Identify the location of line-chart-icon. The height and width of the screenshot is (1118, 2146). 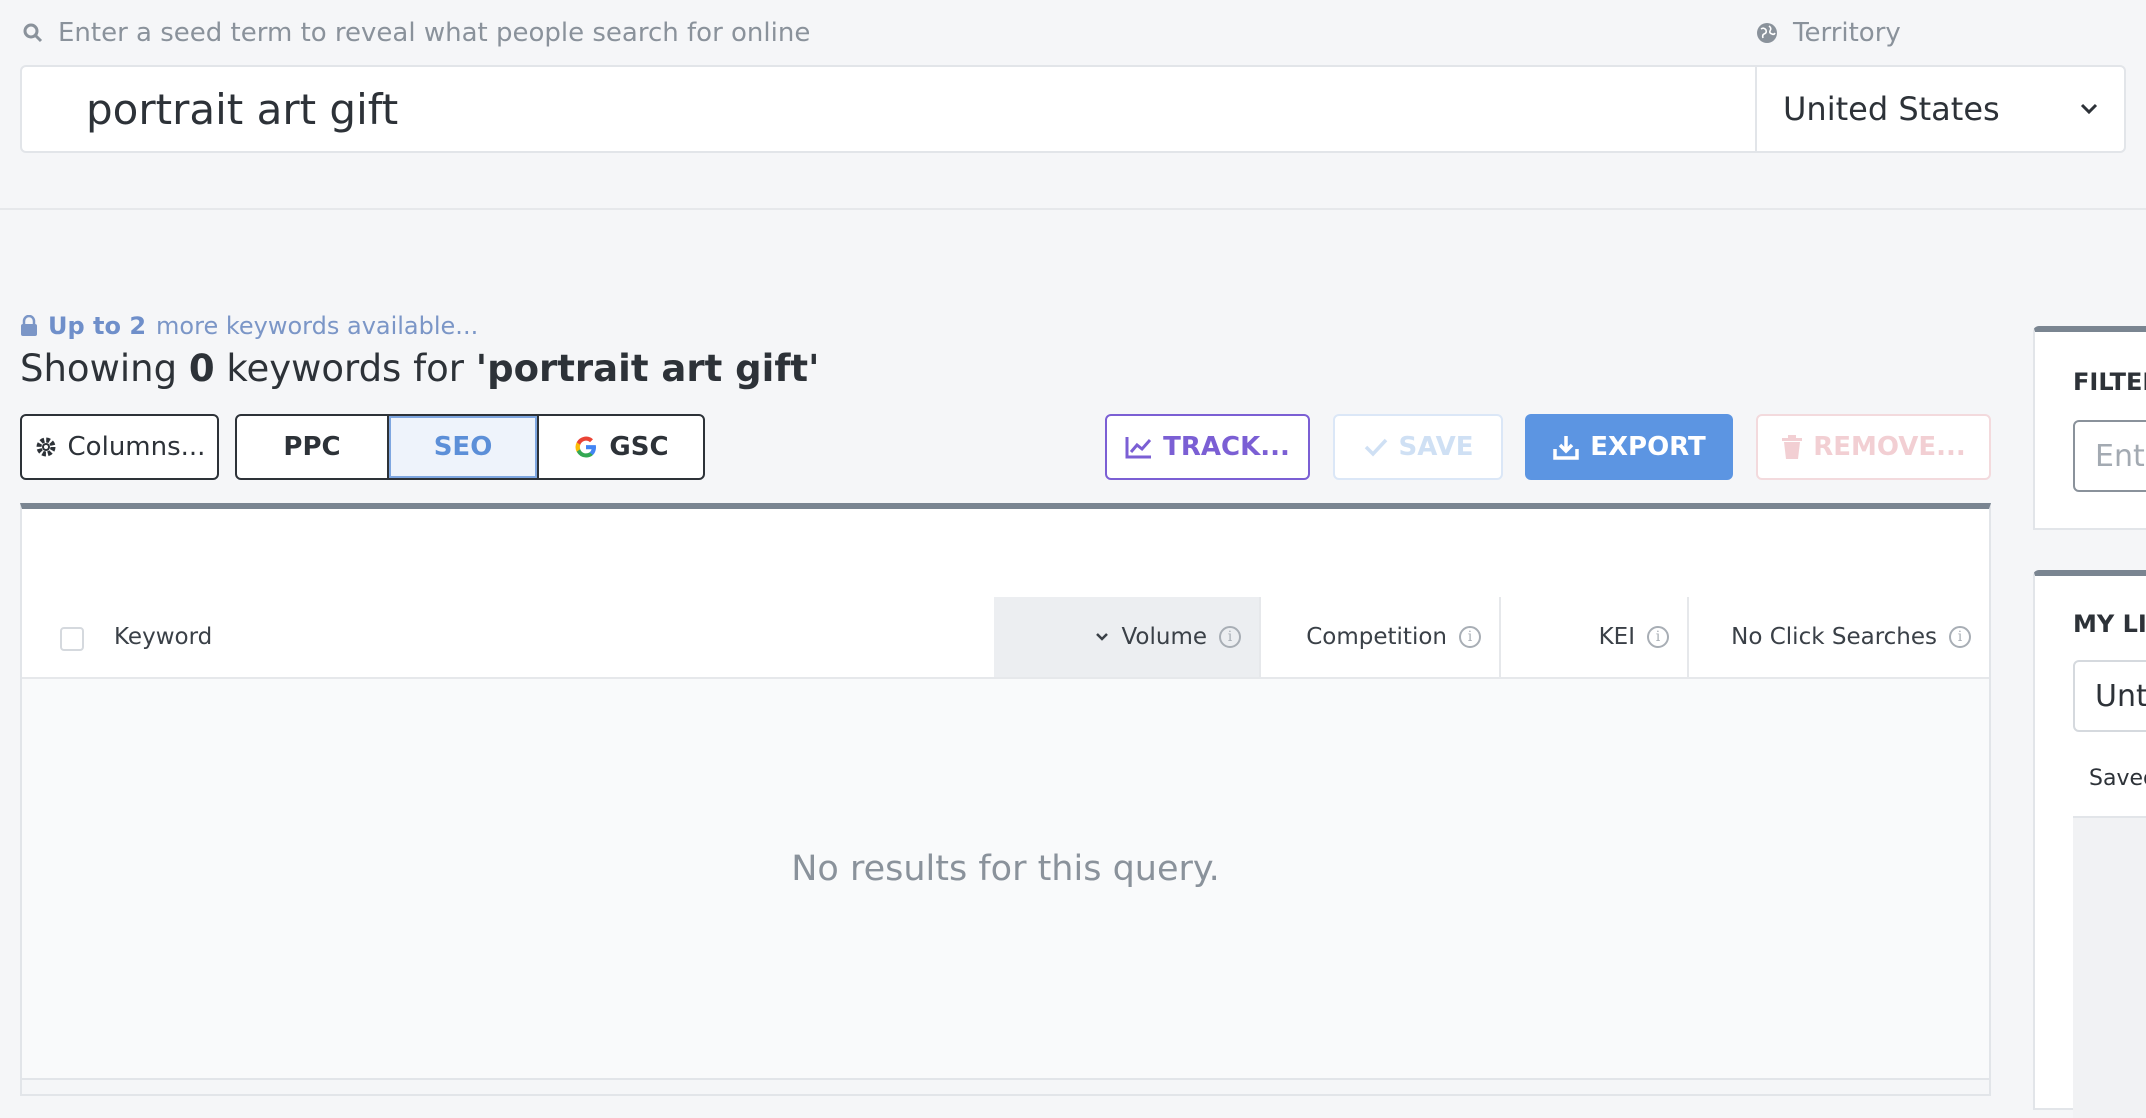
(1138, 448).